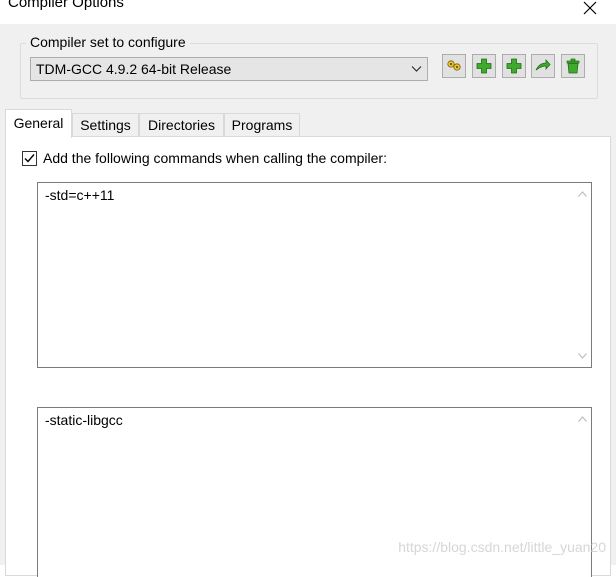 This screenshot has height=577, width=616. I want to click on trash-icon, so click(573, 66).